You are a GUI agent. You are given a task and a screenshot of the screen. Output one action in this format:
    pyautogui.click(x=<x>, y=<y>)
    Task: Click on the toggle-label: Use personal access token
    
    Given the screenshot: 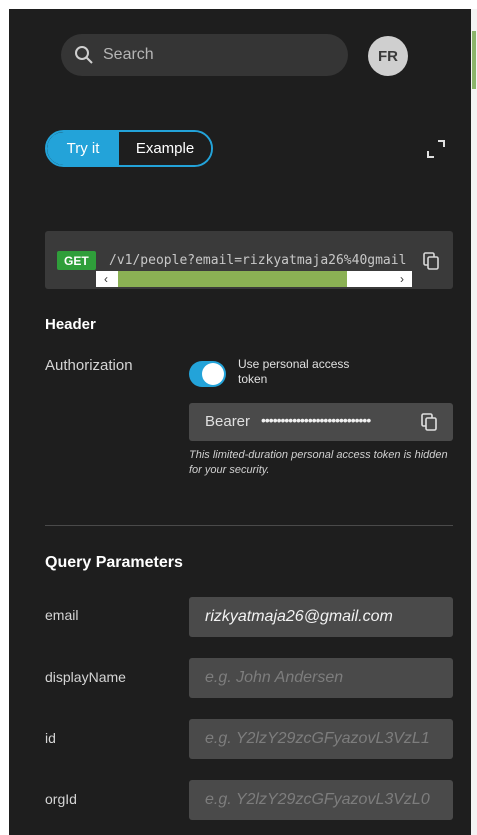 What is the action you would take?
    pyautogui.click(x=294, y=371)
    